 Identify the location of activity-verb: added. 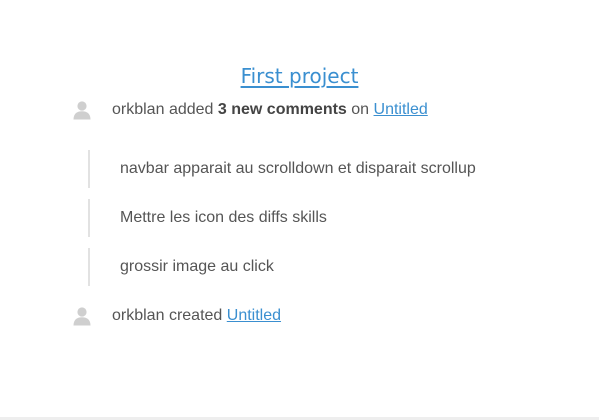
(191, 109).